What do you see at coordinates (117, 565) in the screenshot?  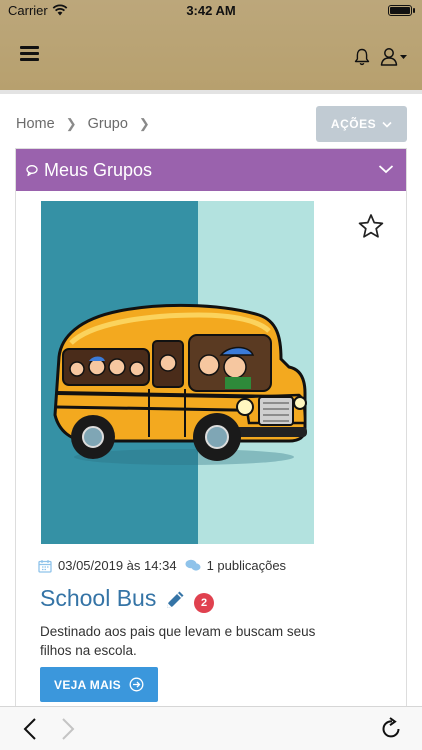 I see `group-date: 03/05/2019 às 14:34` at bounding box center [117, 565].